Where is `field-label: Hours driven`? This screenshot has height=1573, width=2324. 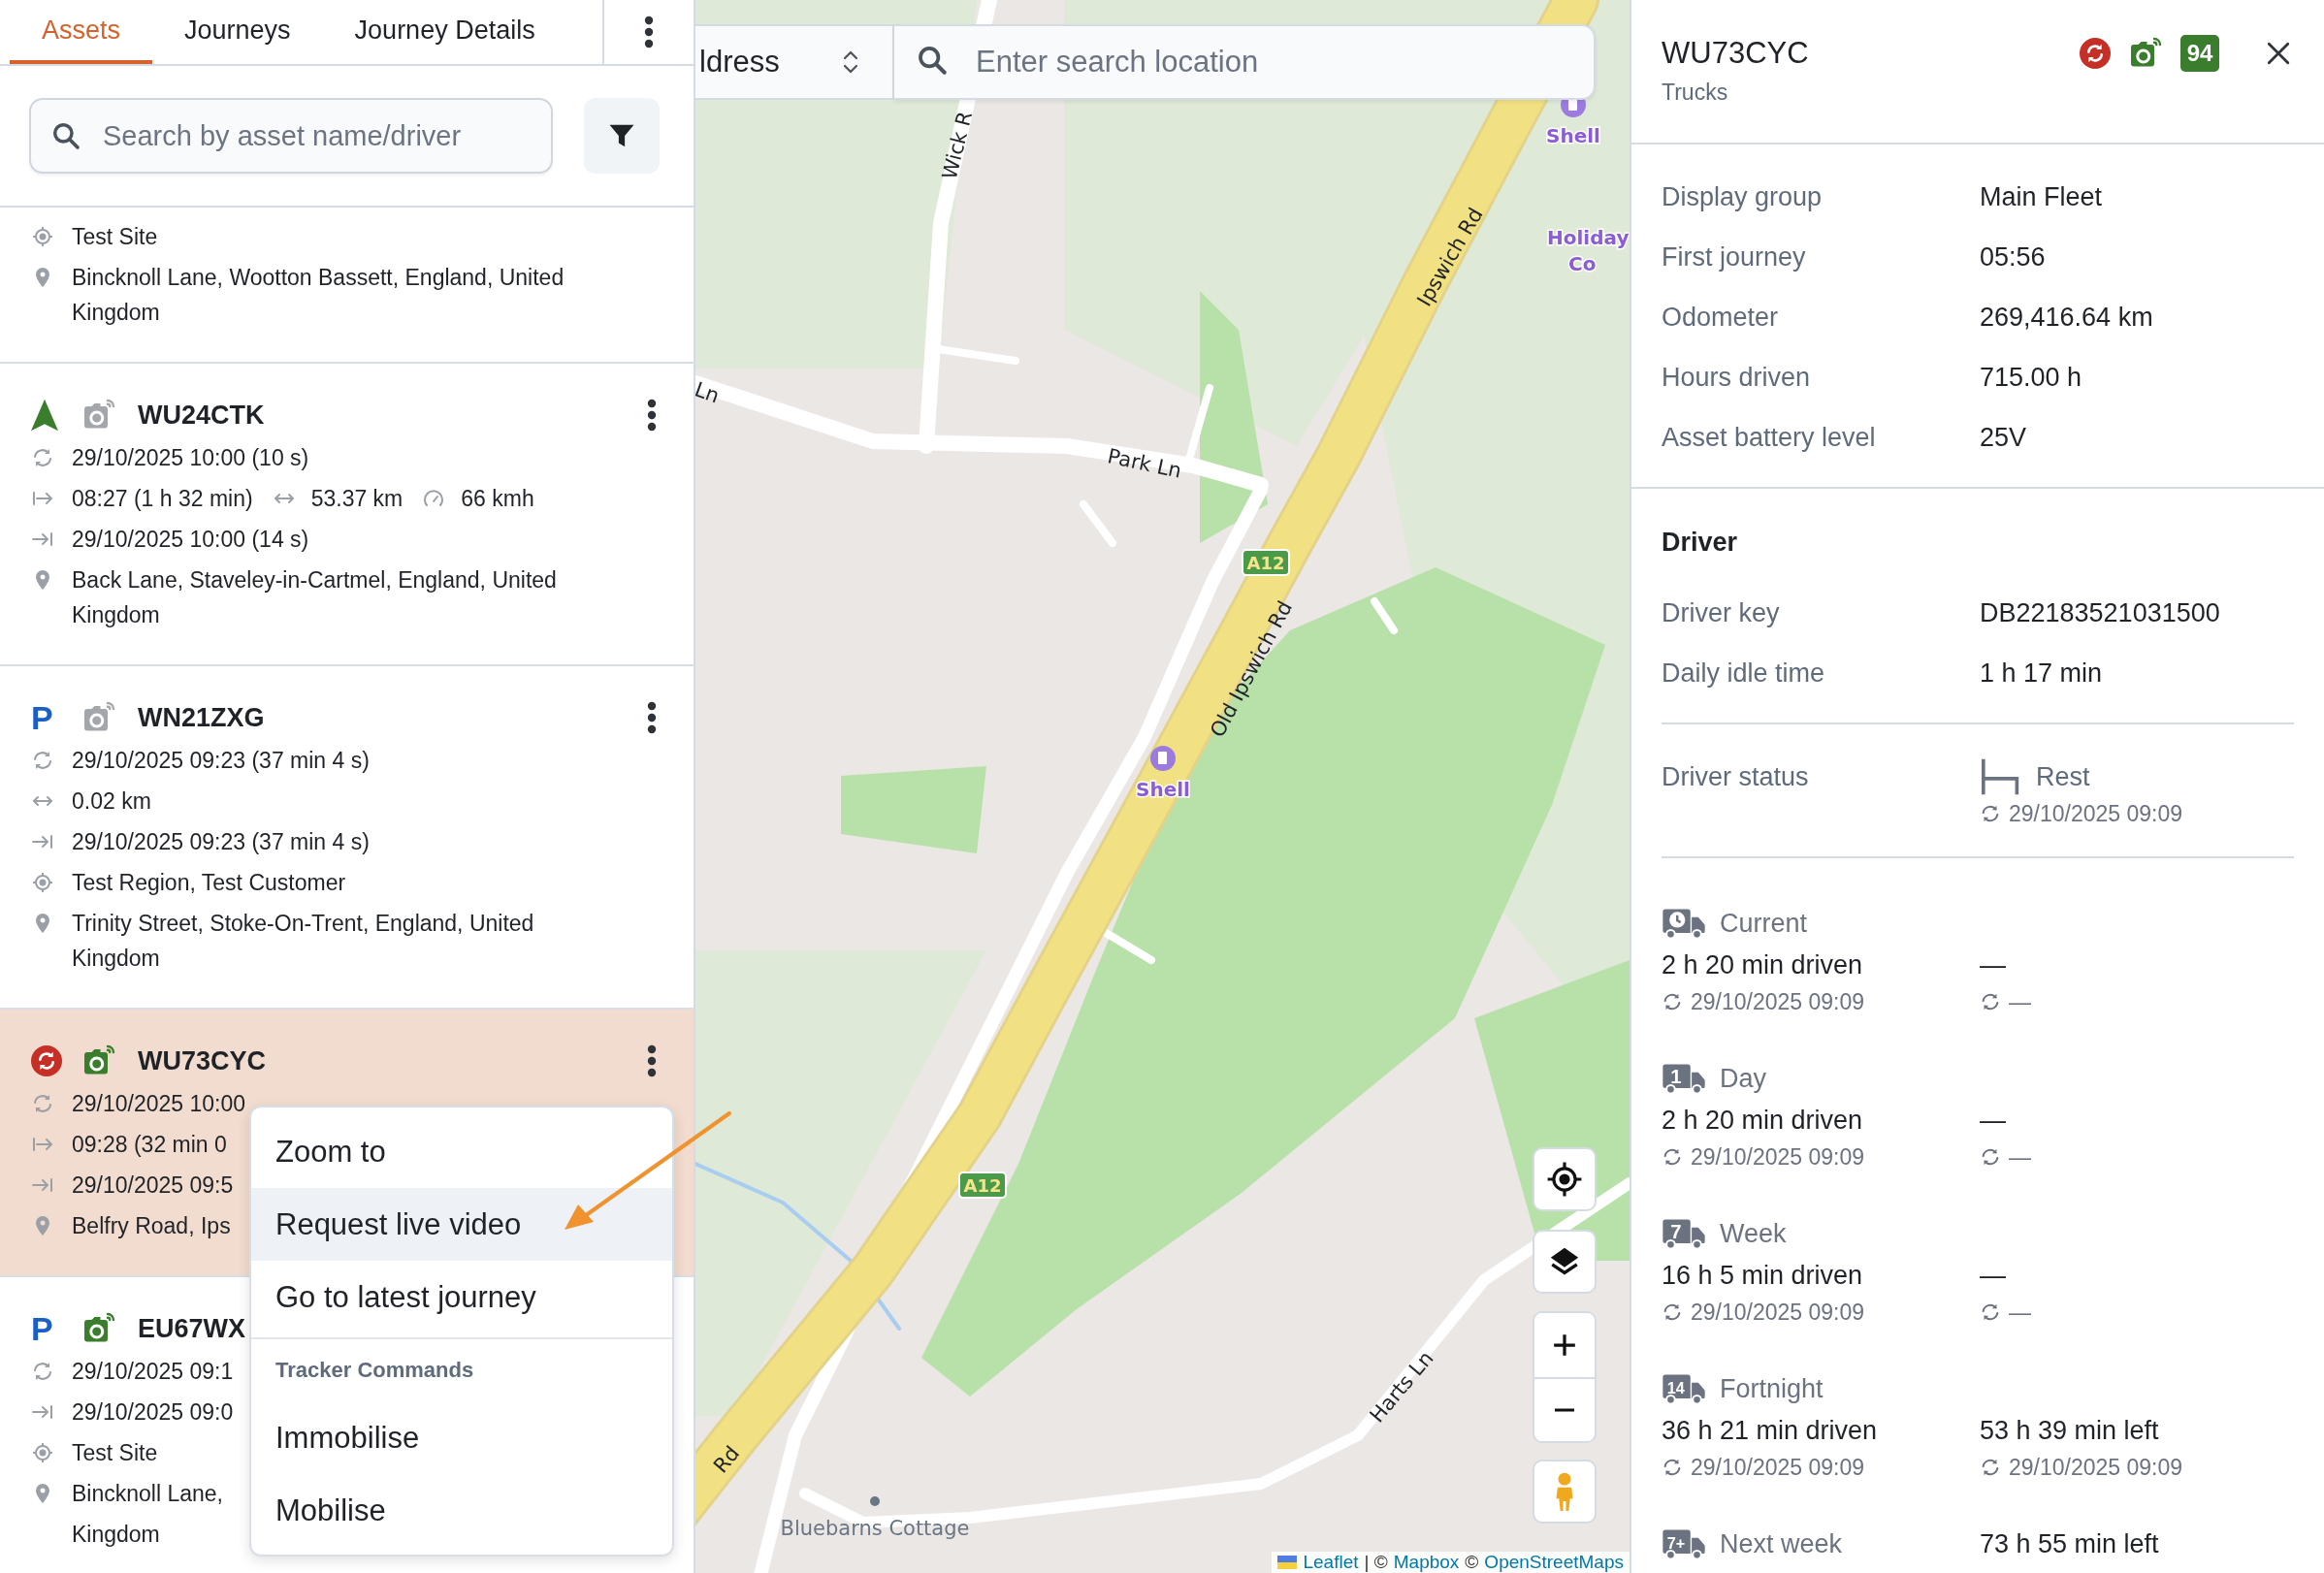
field-label: Hours driven is located at coordinates (1737, 378).